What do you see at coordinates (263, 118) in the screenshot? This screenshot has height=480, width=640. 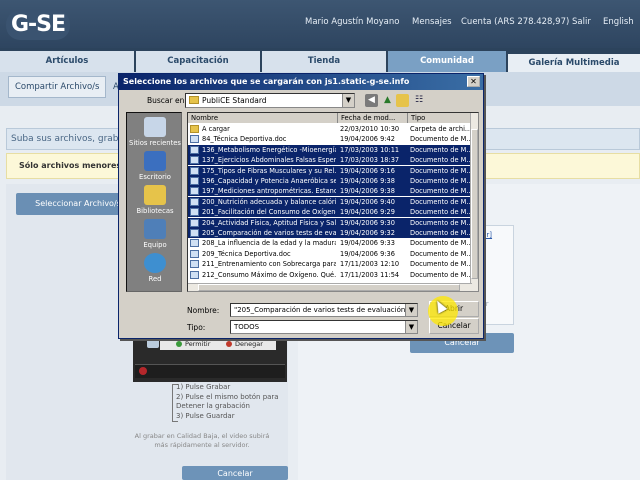 I see `column-name: Nombre` at bounding box center [263, 118].